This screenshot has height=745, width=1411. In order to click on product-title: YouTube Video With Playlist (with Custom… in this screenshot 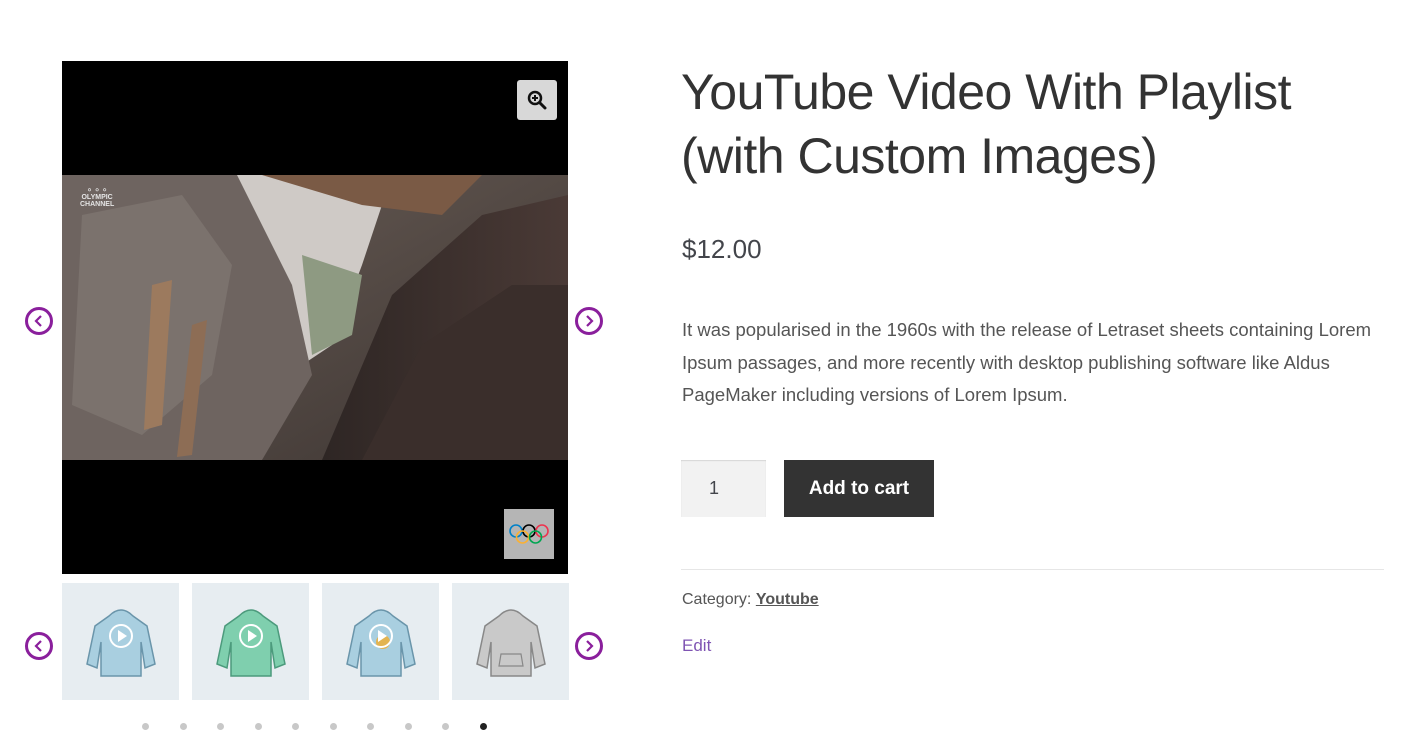, I will do `click(986, 124)`.